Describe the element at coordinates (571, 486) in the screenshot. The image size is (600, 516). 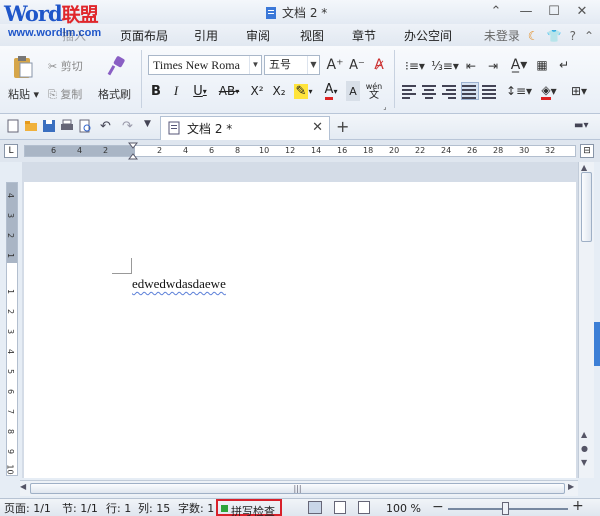
I see `scroll-right-icon: ▶` at that location.